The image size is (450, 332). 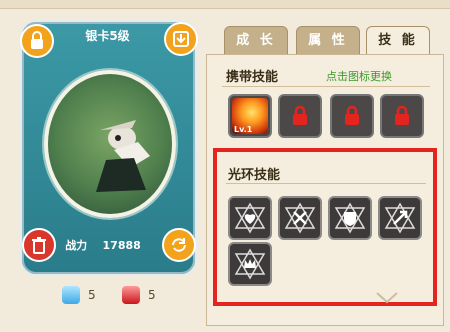 I want to click on download-icon, so click(x=181, y=39).